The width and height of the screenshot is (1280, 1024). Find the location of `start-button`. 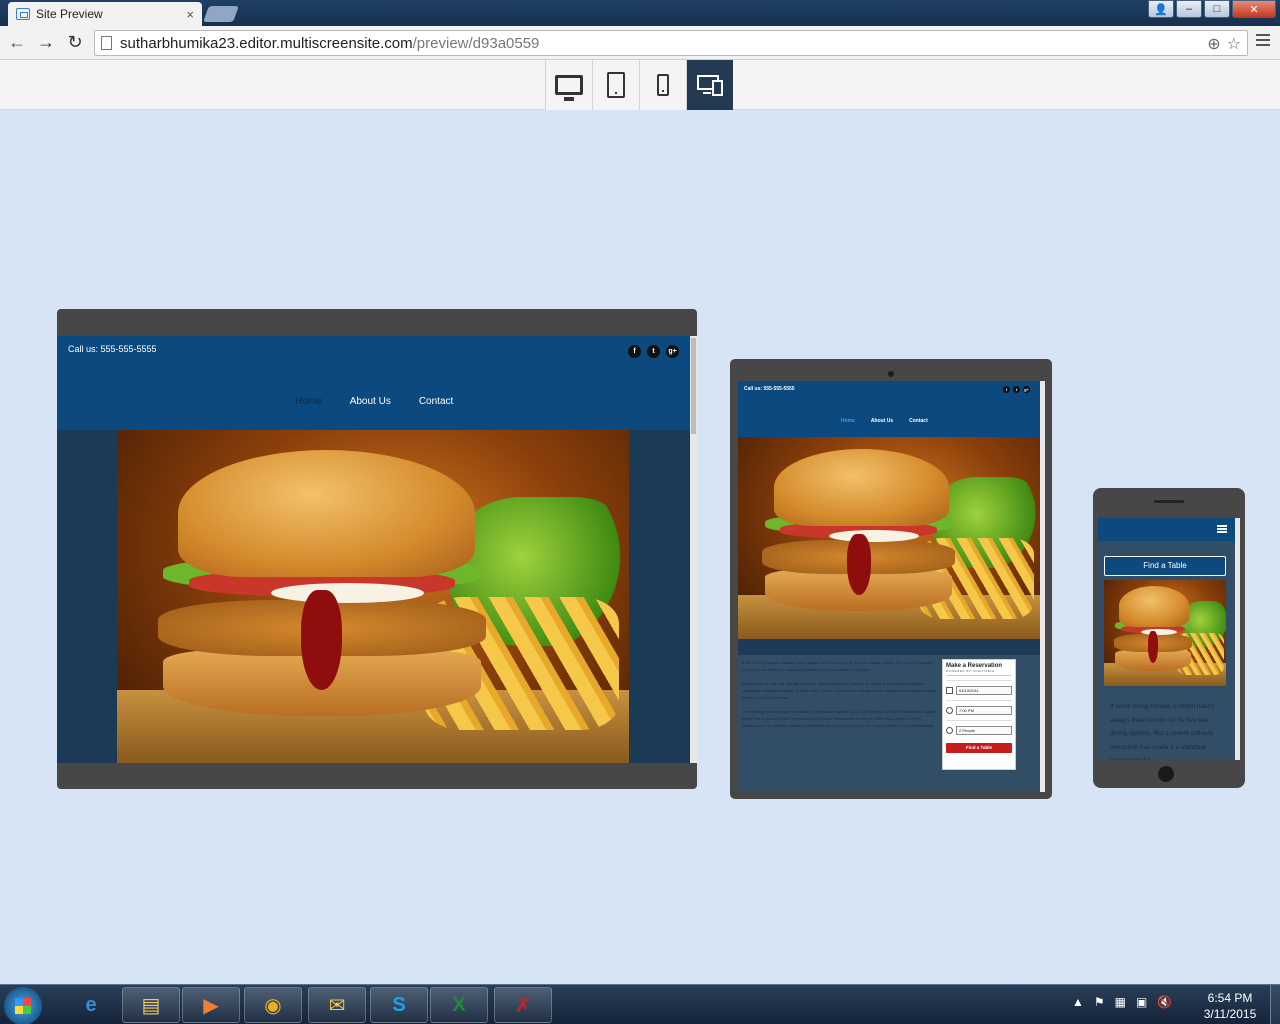

start-button is located at coordinates (23, 1005).